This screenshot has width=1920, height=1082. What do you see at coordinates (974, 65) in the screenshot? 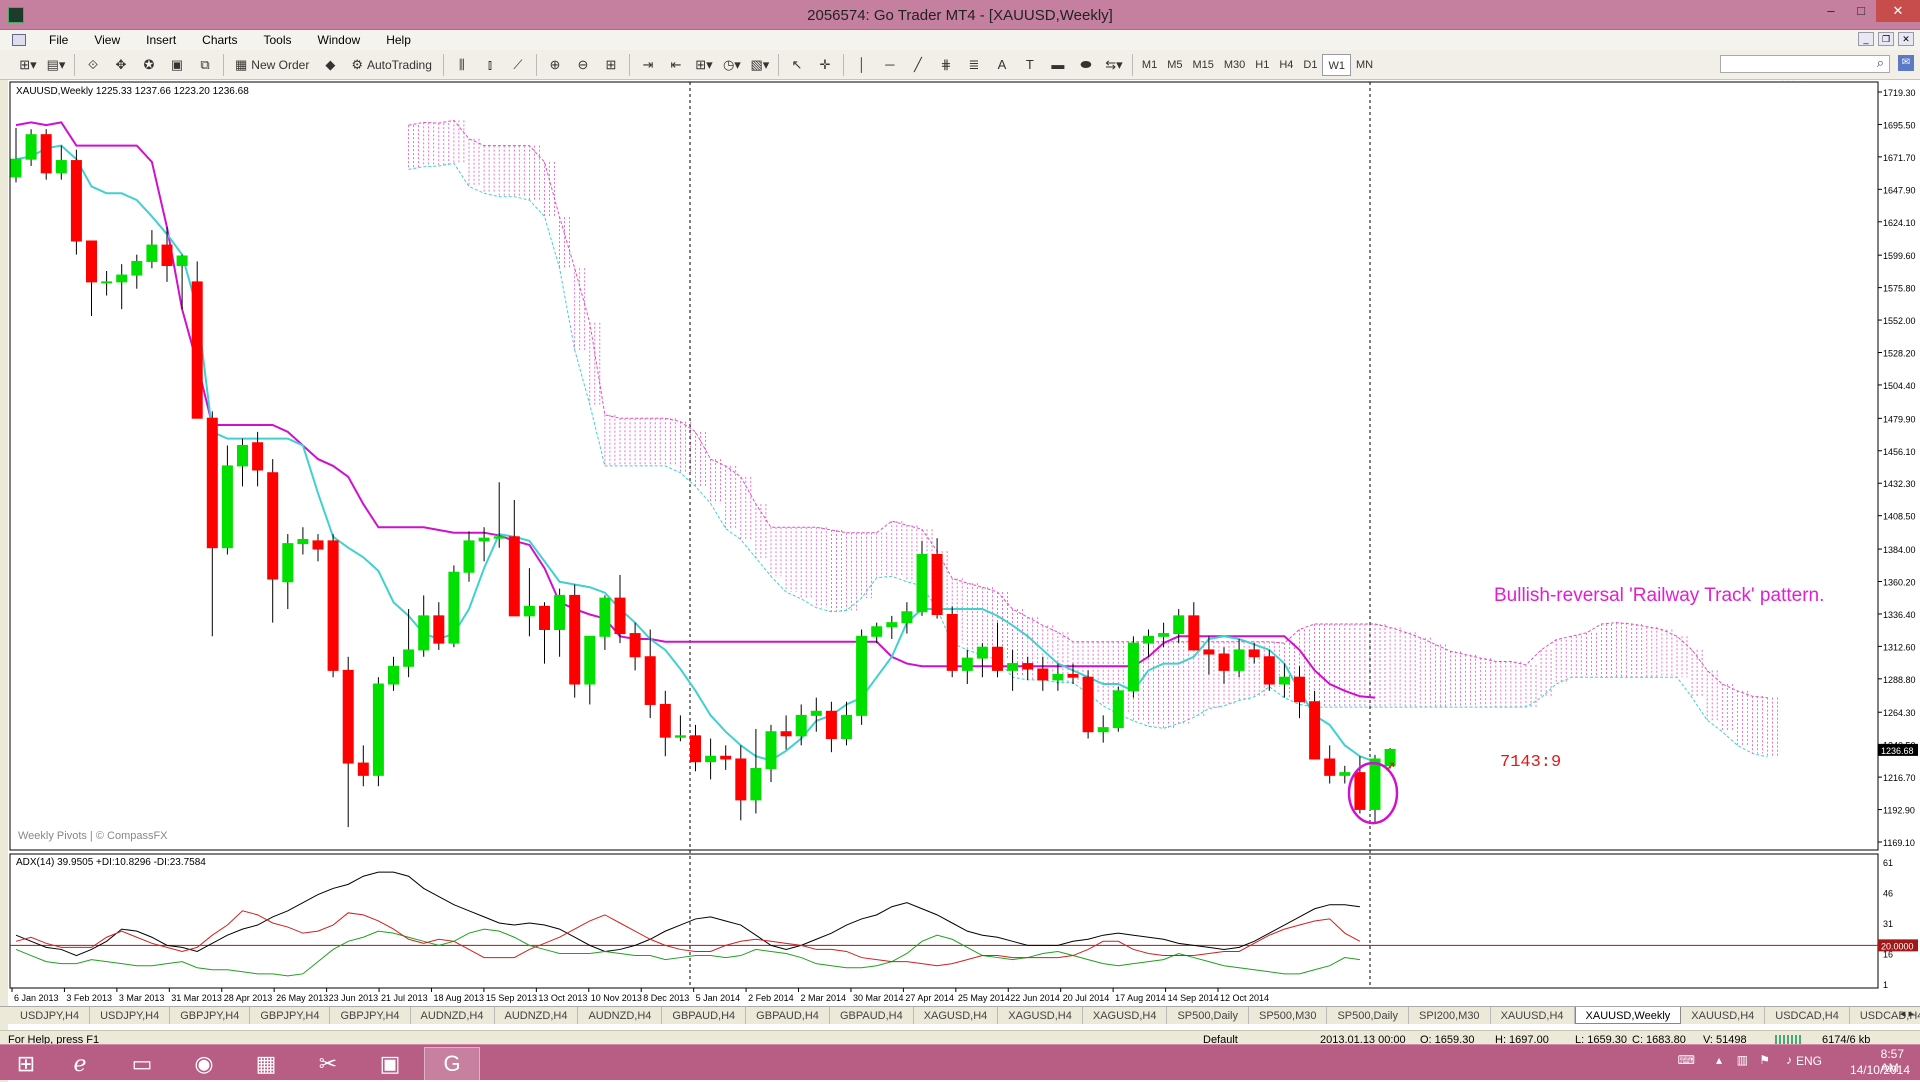
I see `fibonacci-icon: ≣` at bounding box center [974, 65].